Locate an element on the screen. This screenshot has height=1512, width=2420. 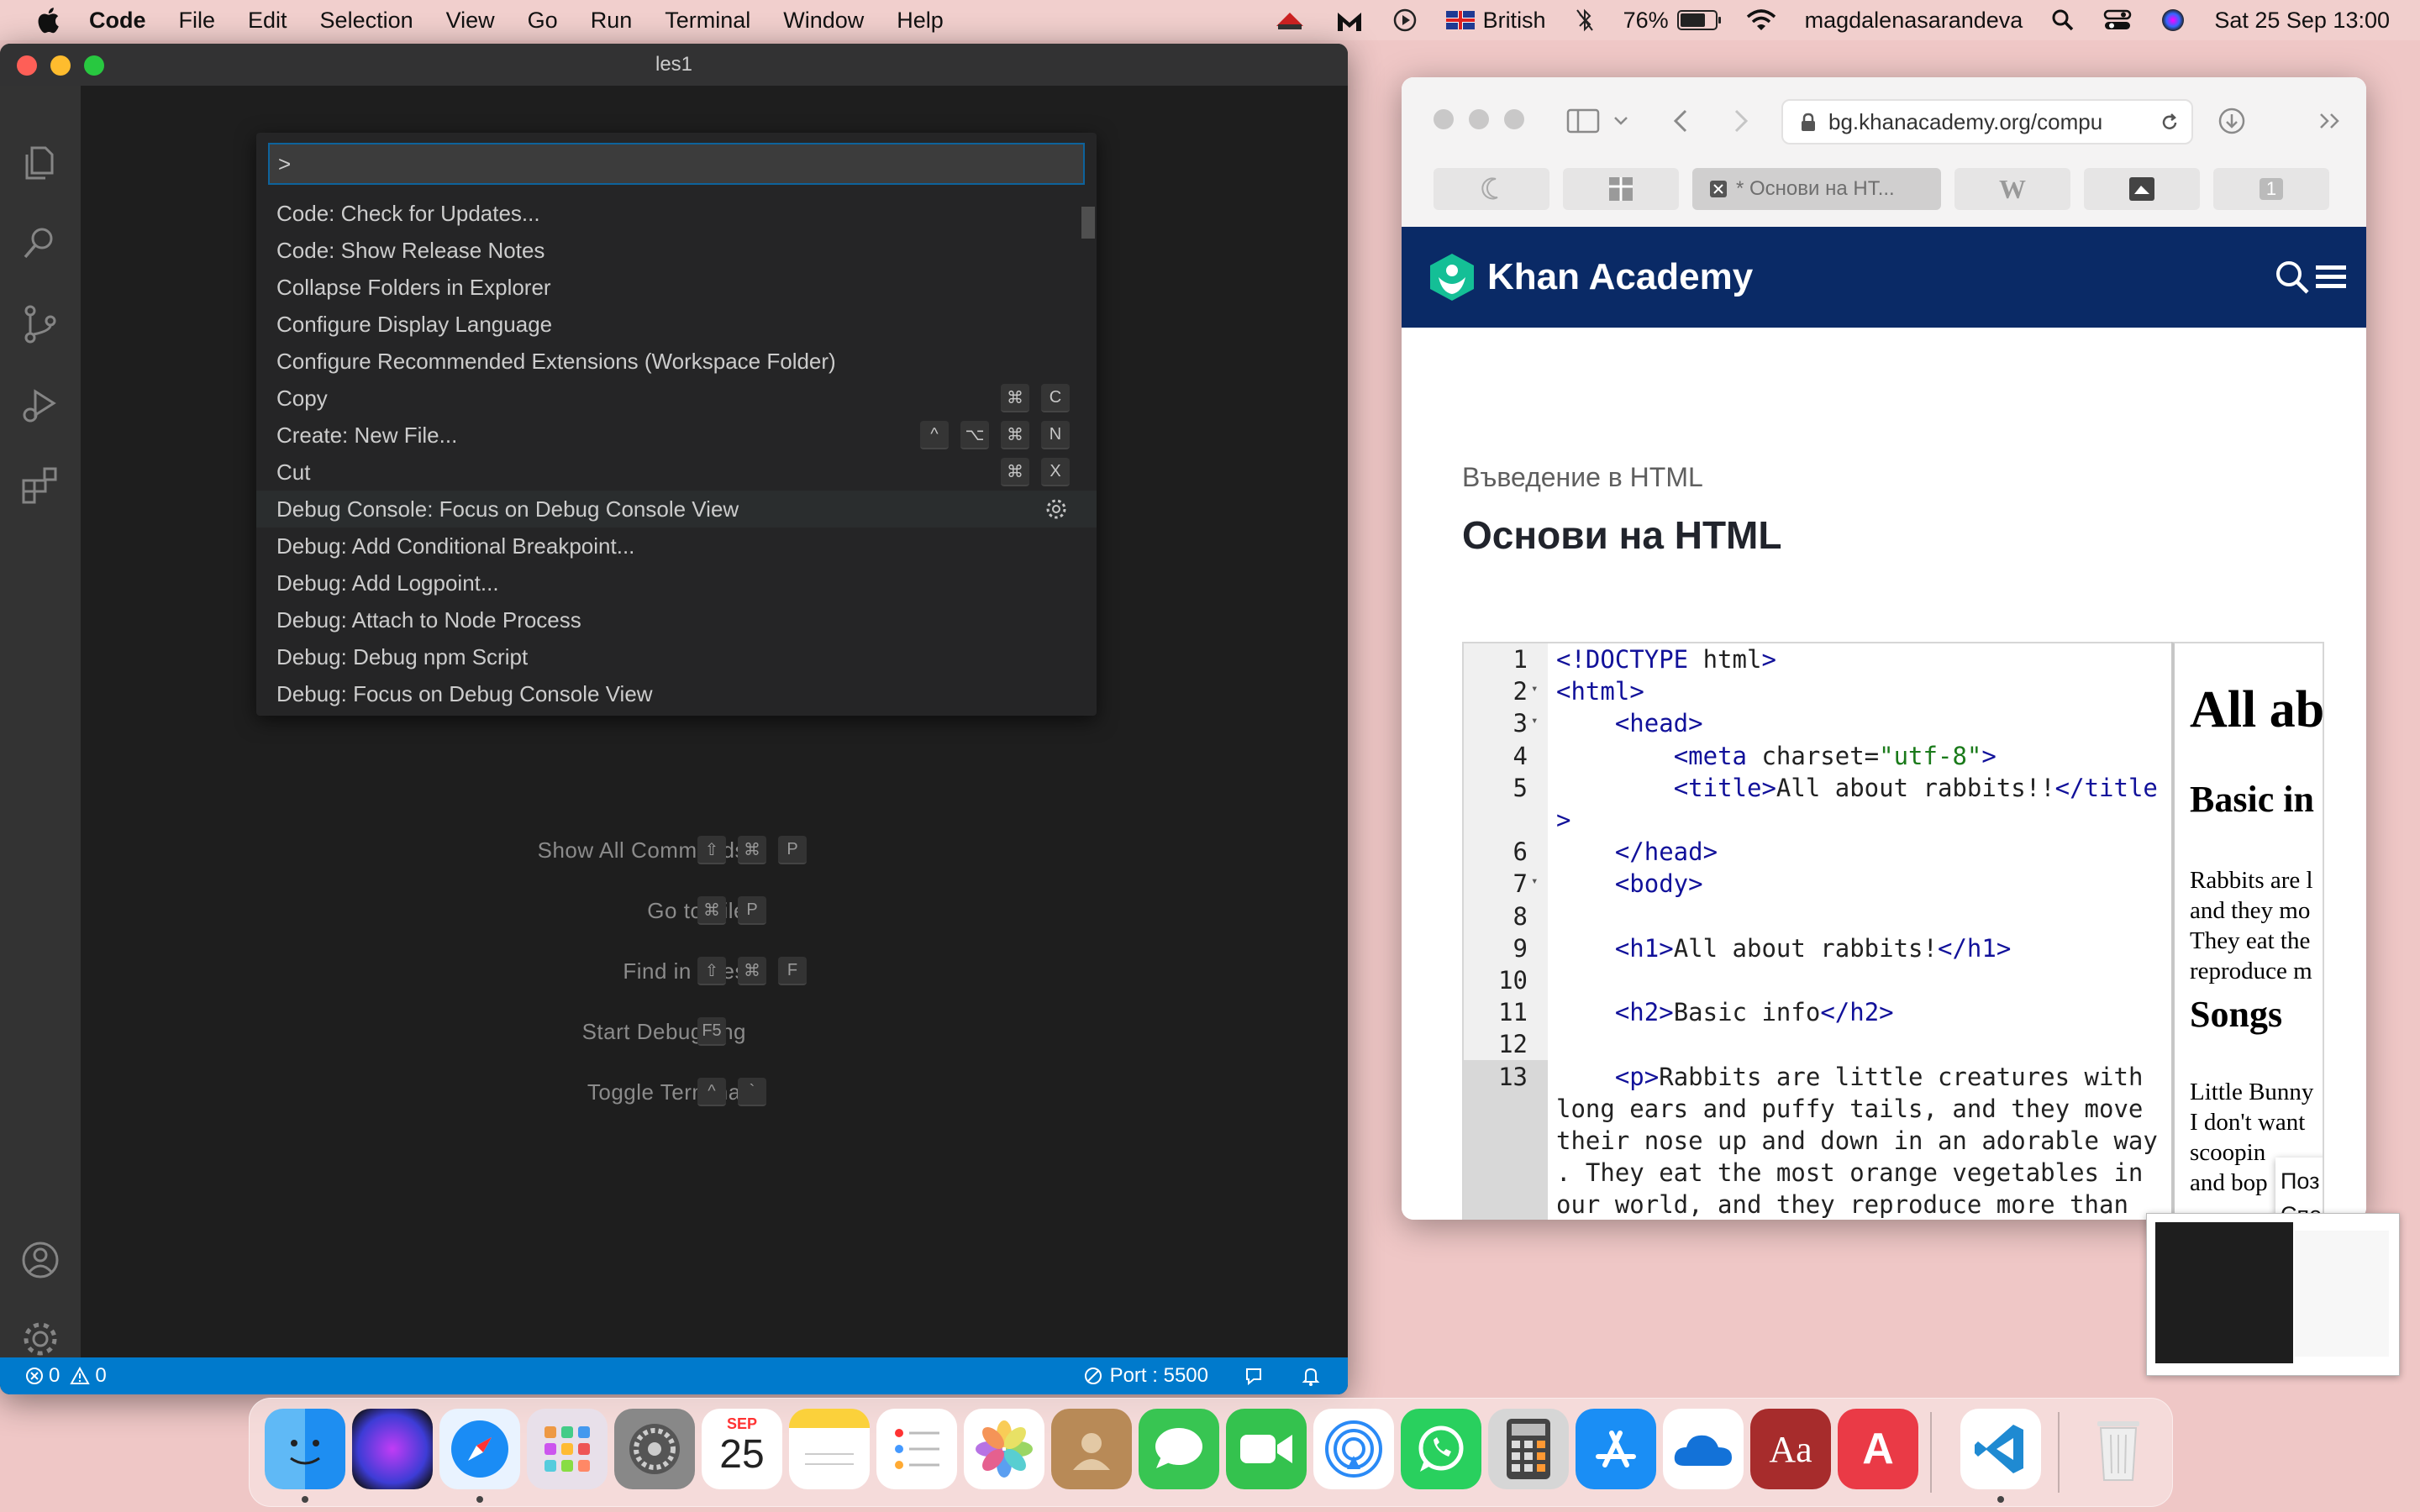
command-item: Copy ⌘ C is located at coordinates (676, 398).